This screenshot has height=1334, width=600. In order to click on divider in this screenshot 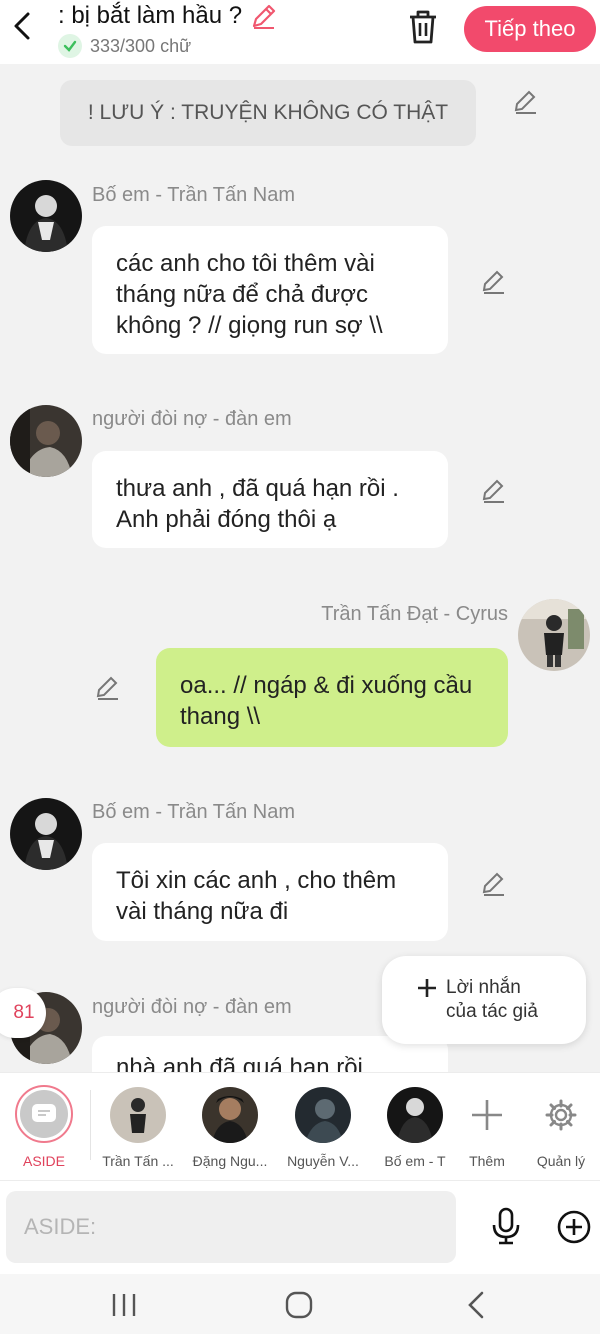, I will do `click(90, 1125)`.